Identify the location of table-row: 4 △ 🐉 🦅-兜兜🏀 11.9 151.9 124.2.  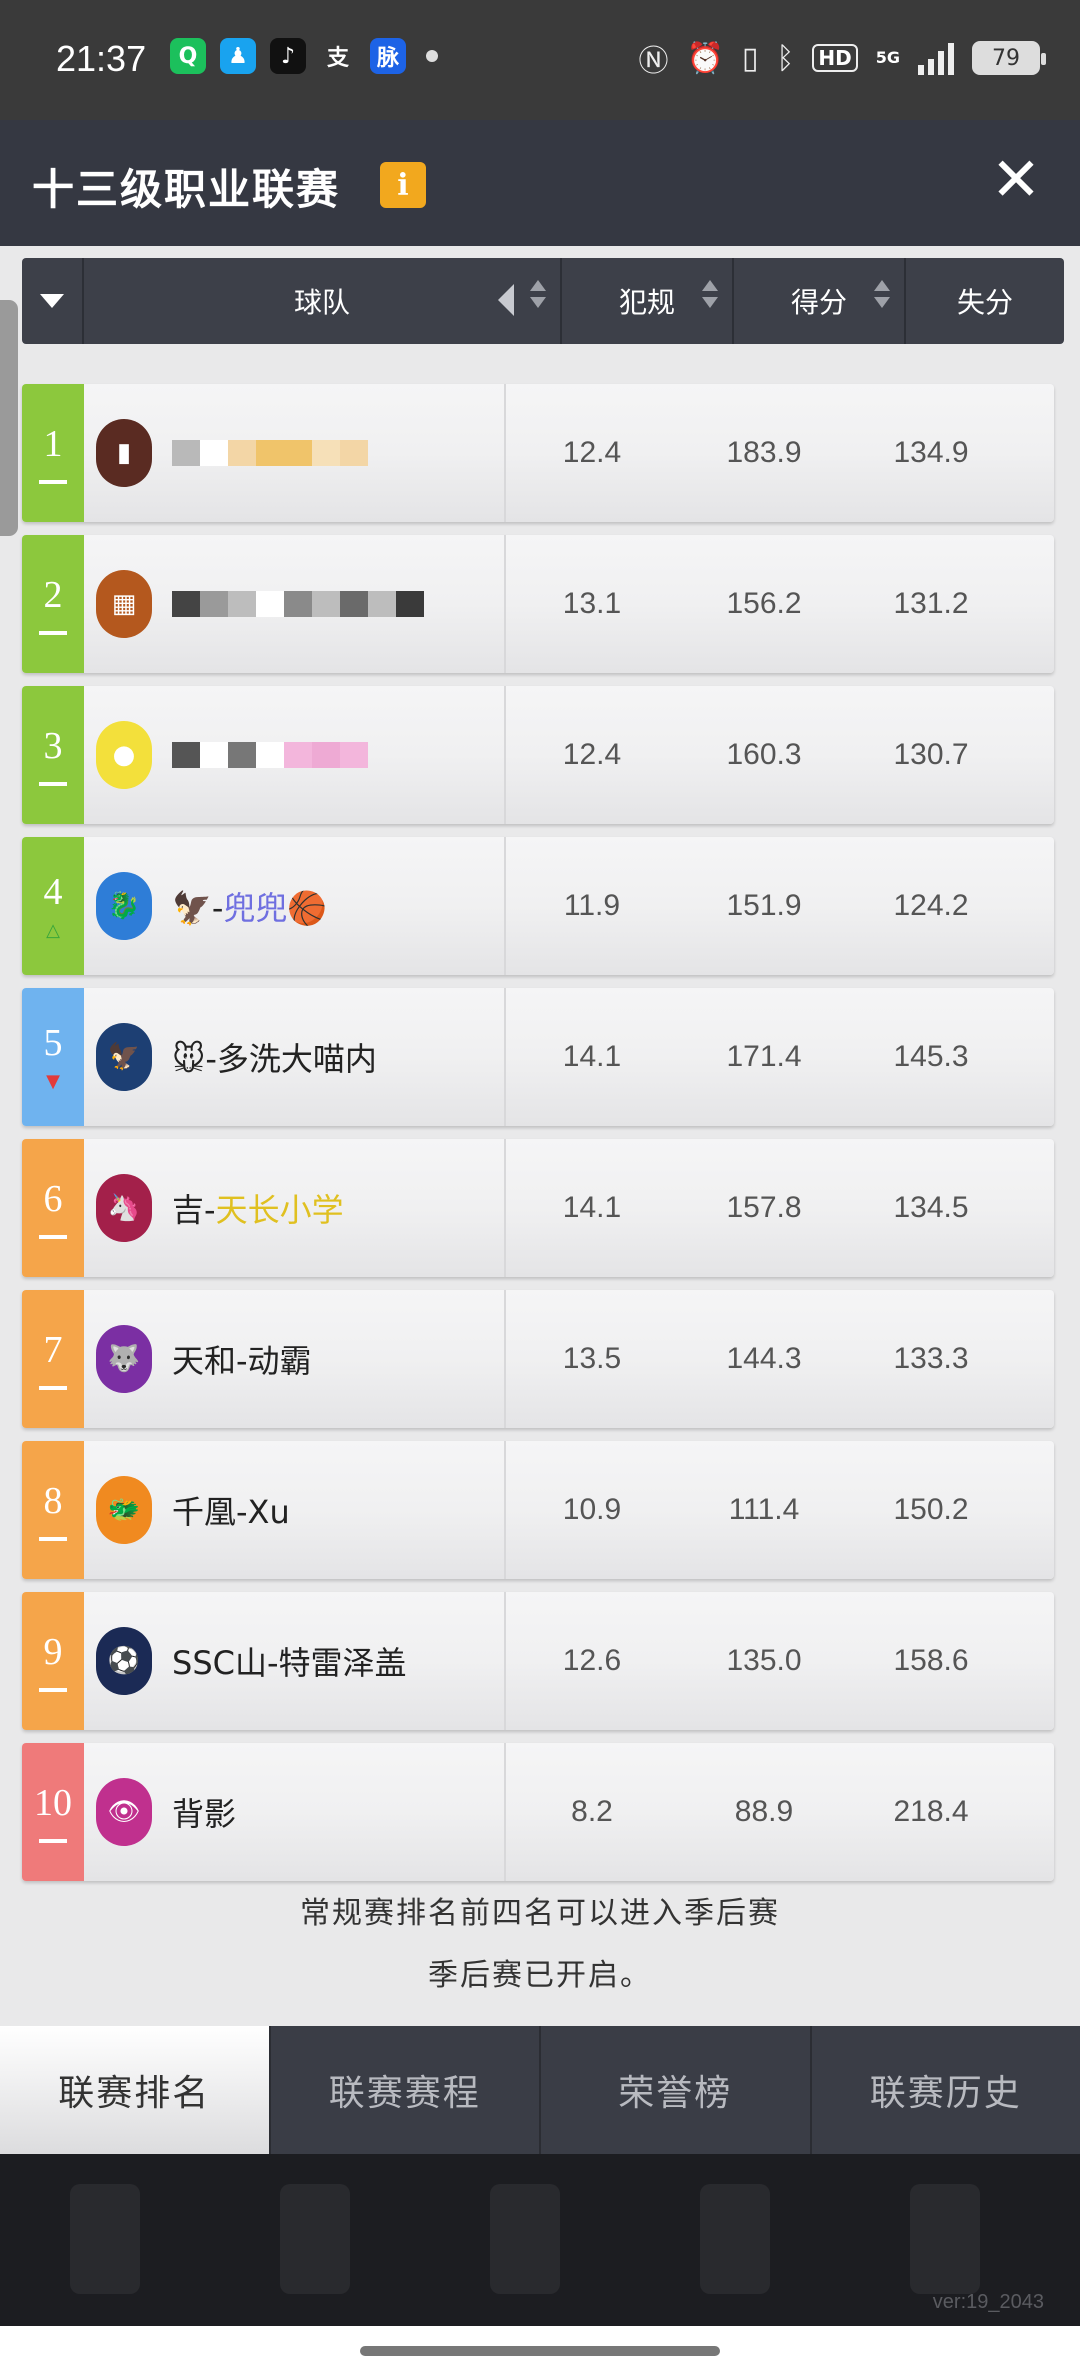
(538, 906).